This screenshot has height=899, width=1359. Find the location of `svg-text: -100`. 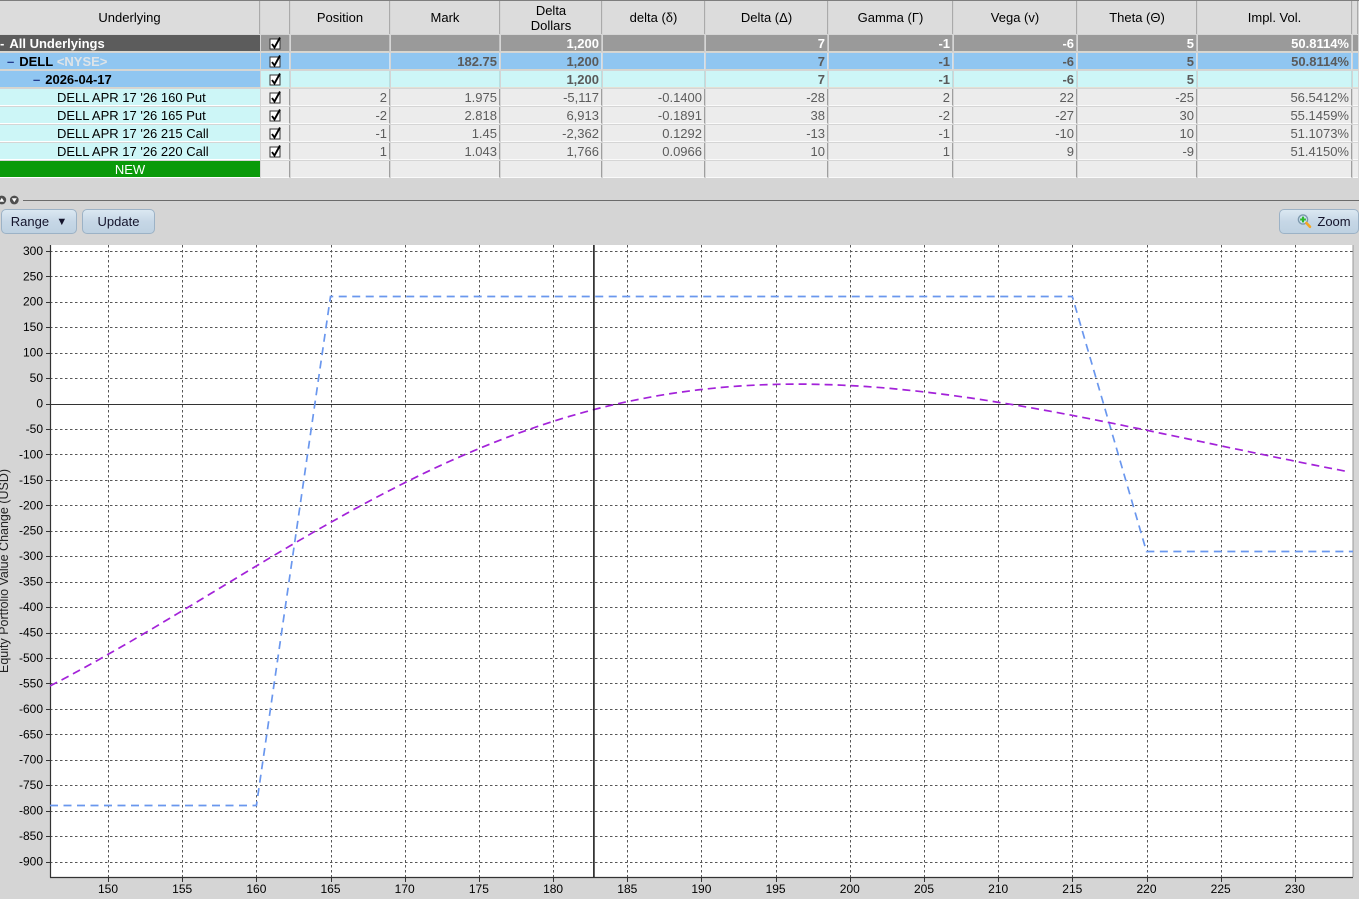

svg-text: -100 is located at coordinates (31, 454).